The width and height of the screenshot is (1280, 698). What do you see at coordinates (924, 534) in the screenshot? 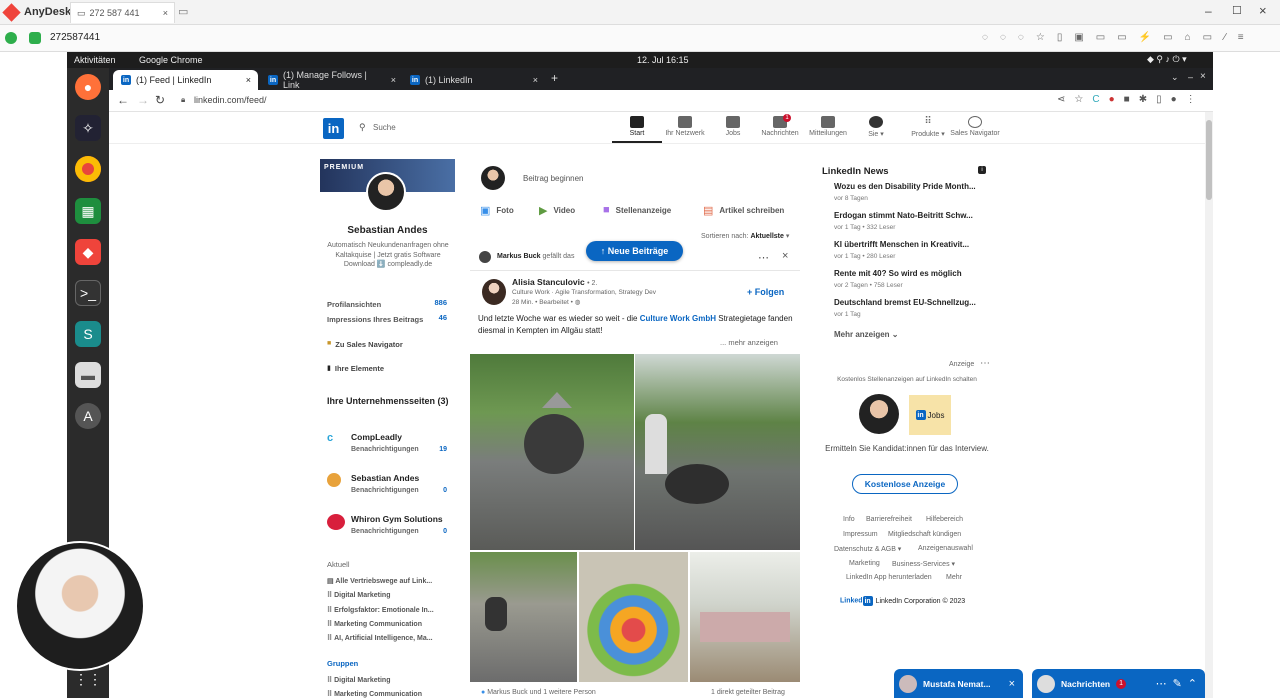
I see `footer-link: Mitgliedschaft kündigen` at bounding box center [924, 534].